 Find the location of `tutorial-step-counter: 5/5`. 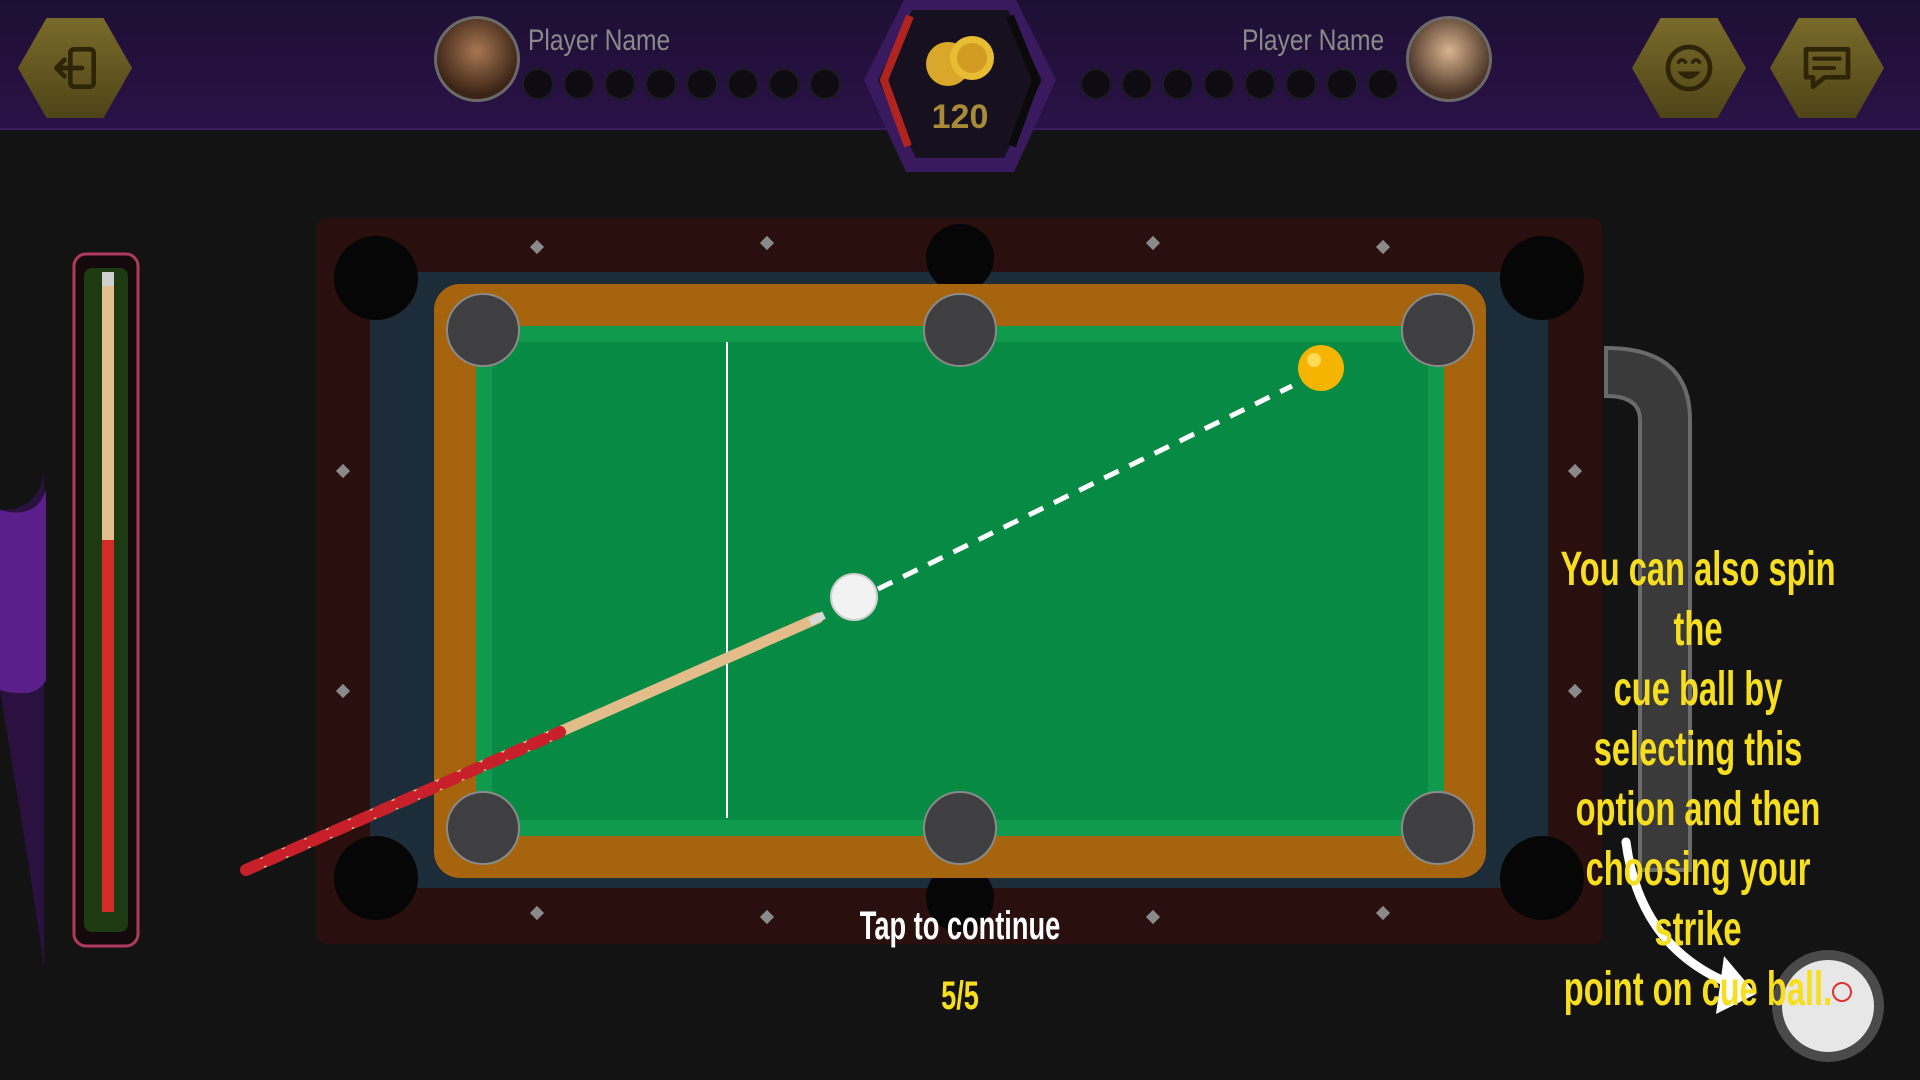

tutorial-step-counter: 5/5 is located at coordinates (960, 996).